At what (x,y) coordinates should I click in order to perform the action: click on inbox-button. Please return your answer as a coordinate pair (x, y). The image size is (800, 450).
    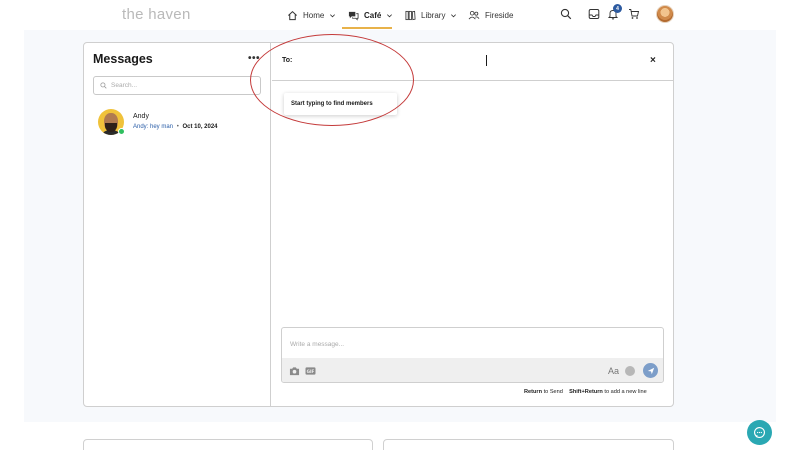
    Looking at the image, I should click on (594, 14).